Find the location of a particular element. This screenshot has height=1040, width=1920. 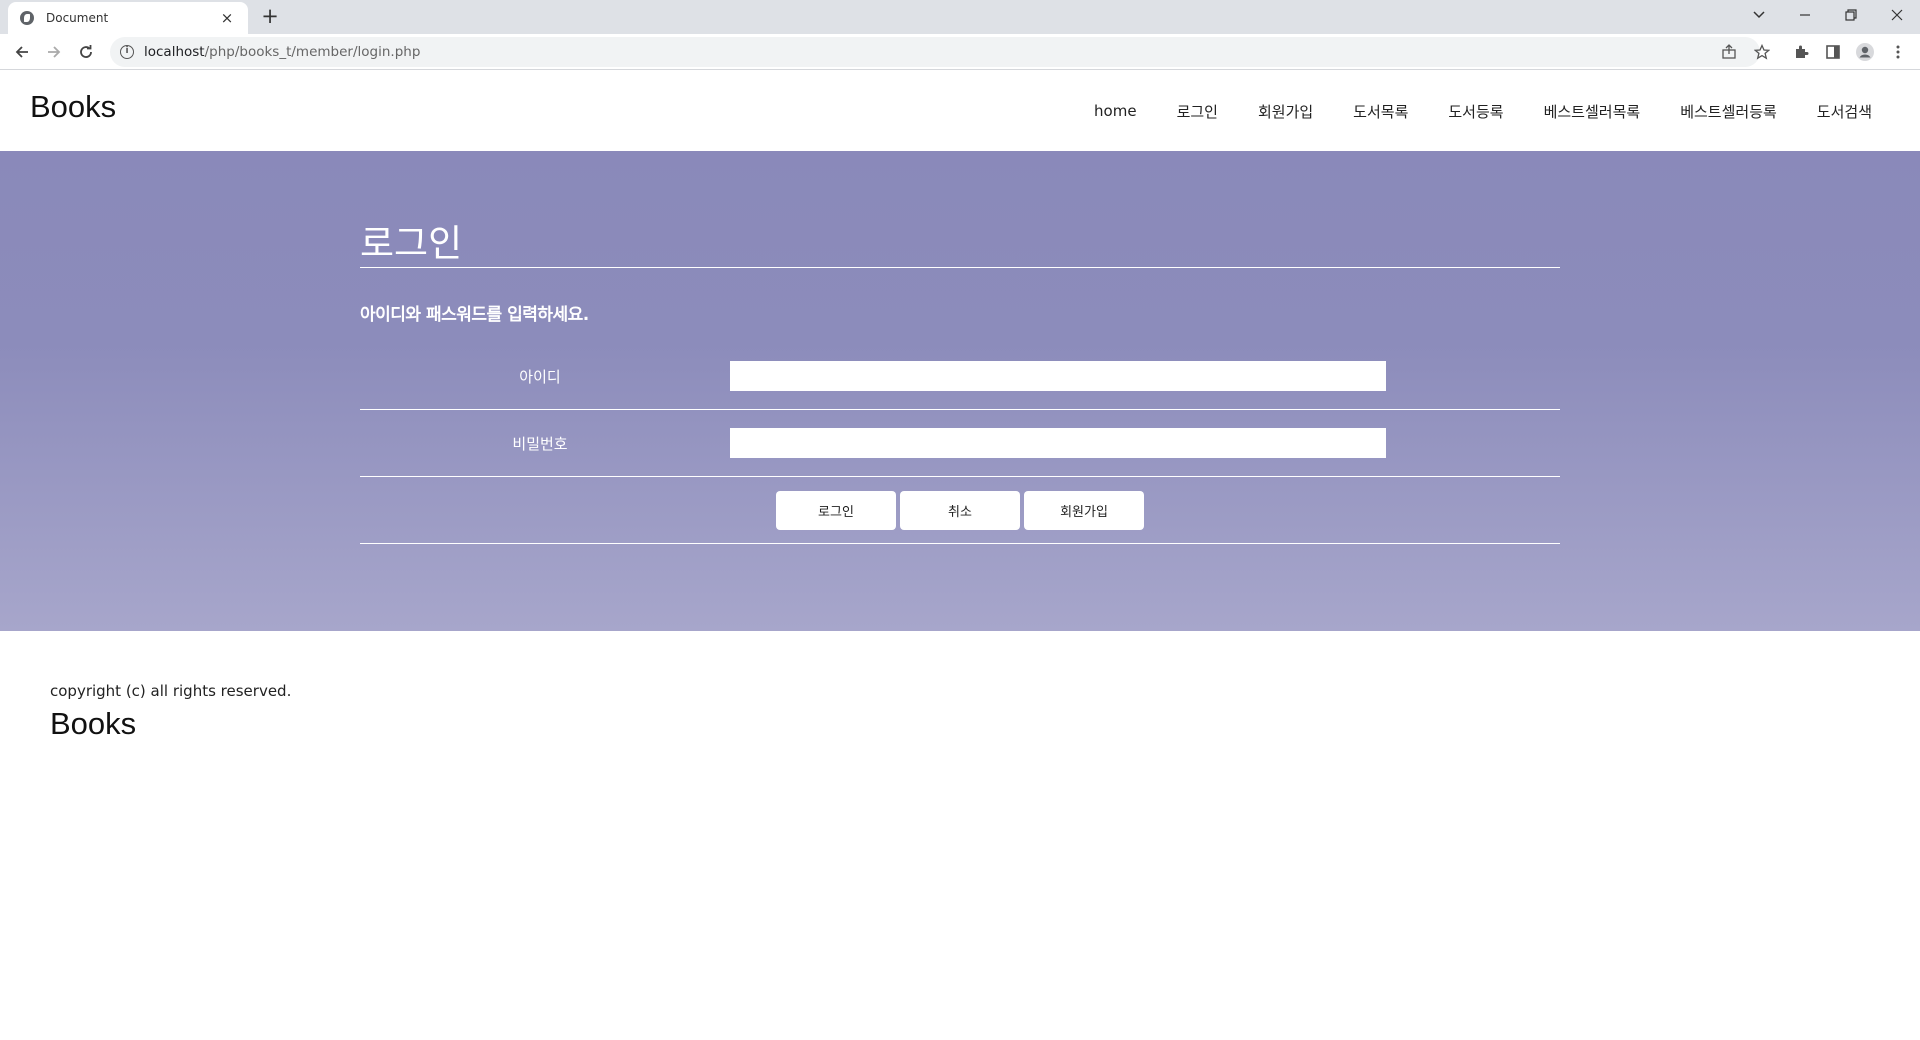

browser-tab-bar: Document × + is located at coordinates (960, 17).